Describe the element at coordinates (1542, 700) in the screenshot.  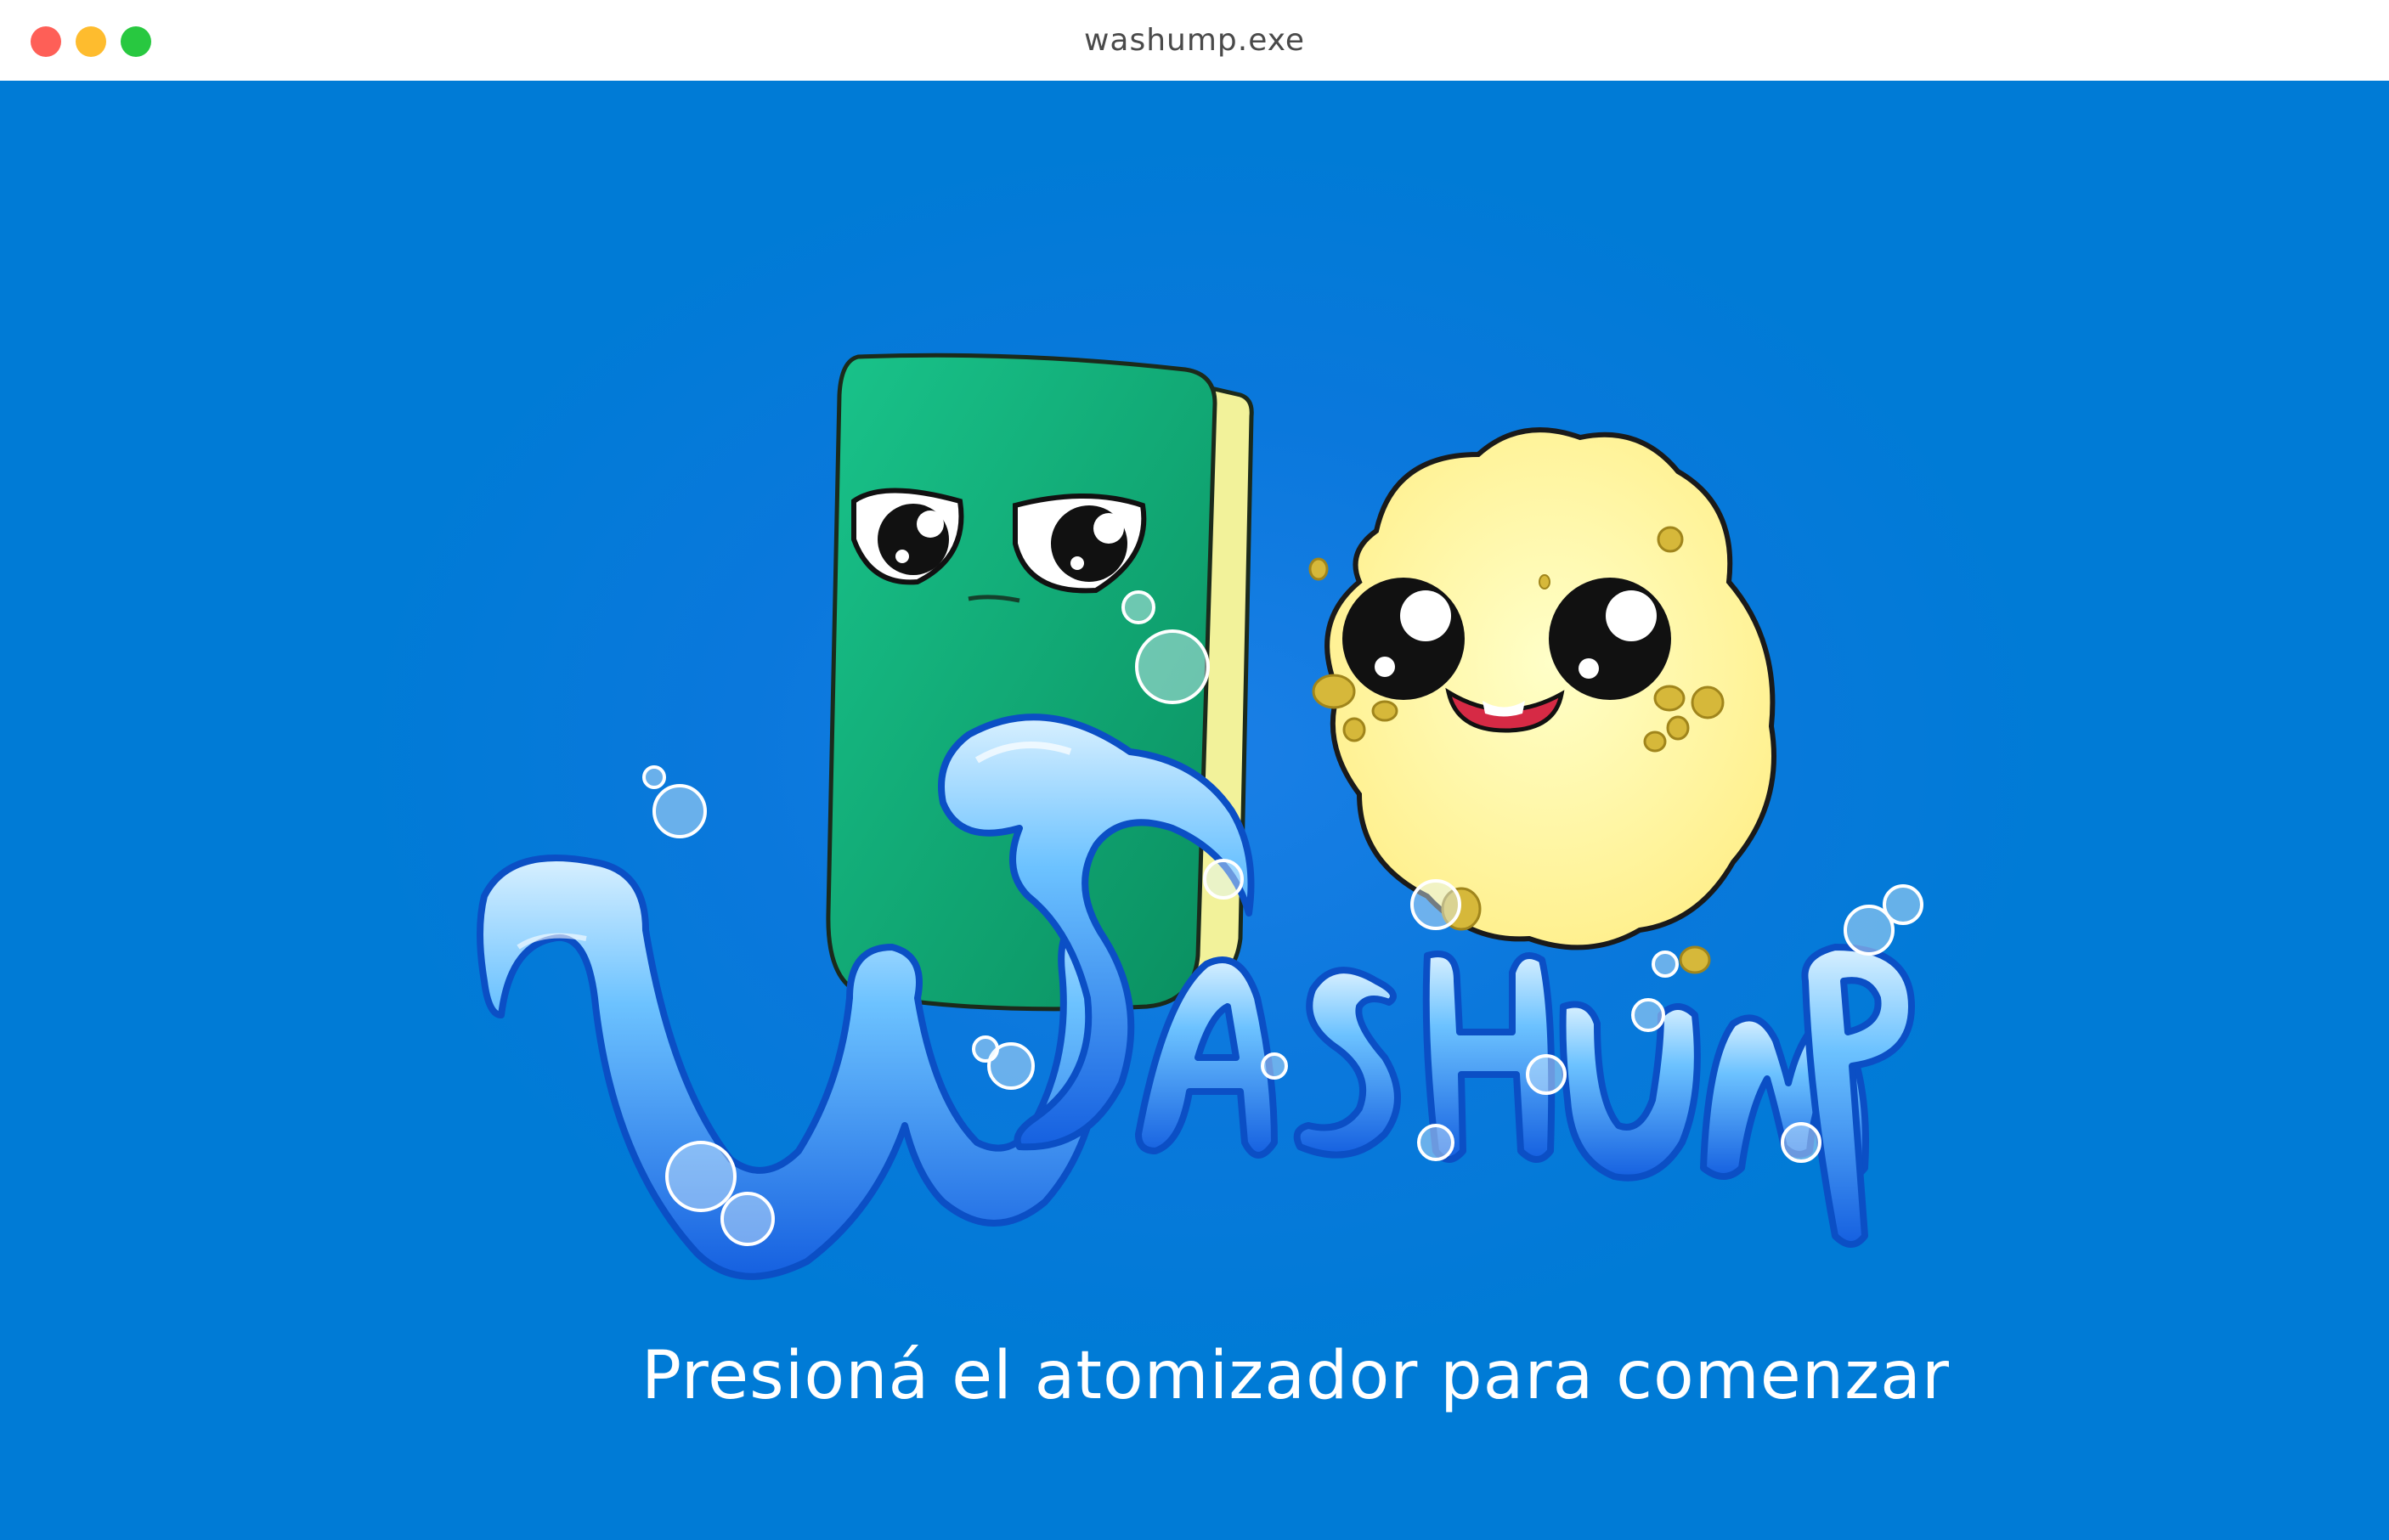
I see `yellow-sponge-character` at that location.